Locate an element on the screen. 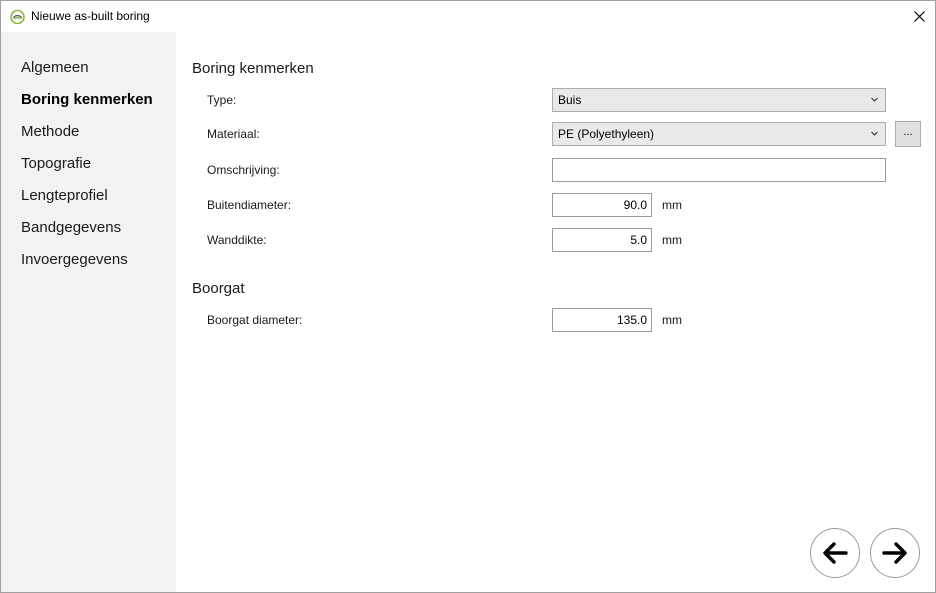 This screenshot has height=593, width=936. next-button is located at coordinates (895, 553).